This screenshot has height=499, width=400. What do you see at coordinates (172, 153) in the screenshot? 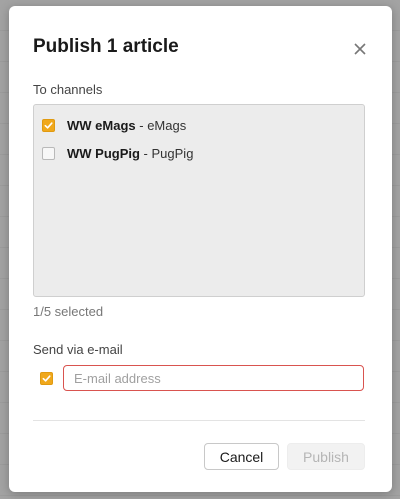
I see `channel-detail: PugPig` at bounding box center [172, 153].